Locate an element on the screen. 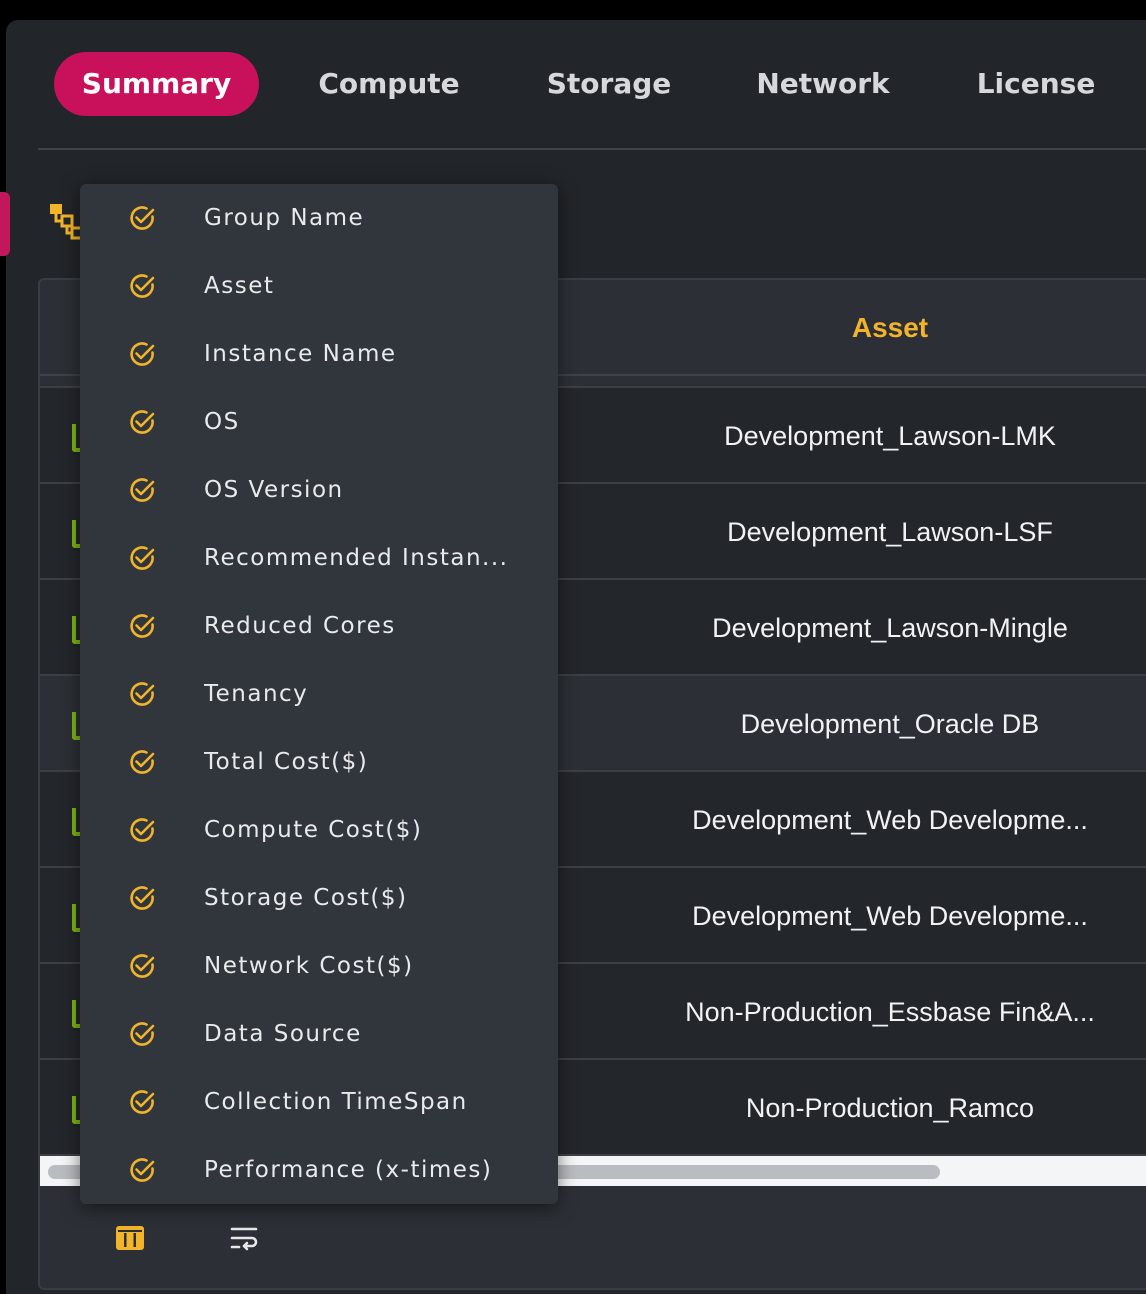  tab-bar: Summary Compute Storage Network License is located at coordinates (600, 84).